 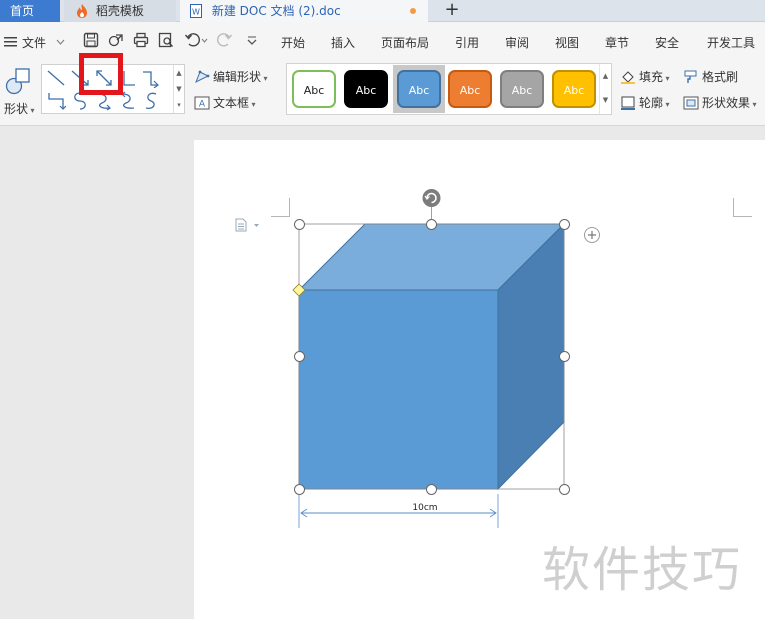 What do you see at coordinates (431, 224) in the screenshot?
I see `resize-handle-top` at bounding box center [431, 224].